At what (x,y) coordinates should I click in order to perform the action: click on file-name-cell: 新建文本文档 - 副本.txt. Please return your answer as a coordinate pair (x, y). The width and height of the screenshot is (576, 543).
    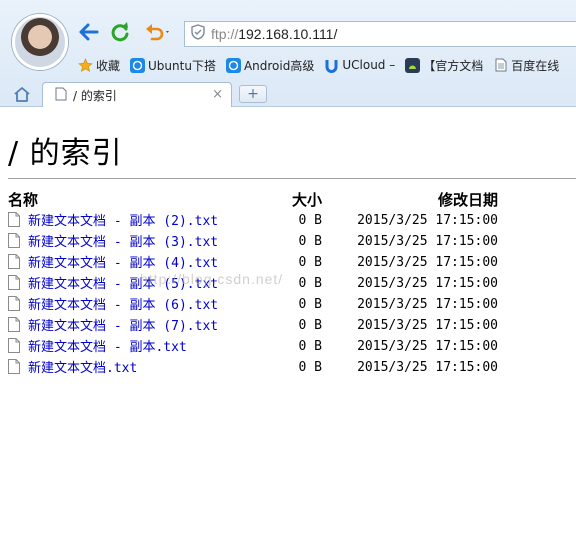
    Looking at the image, I should click on (139, 346).